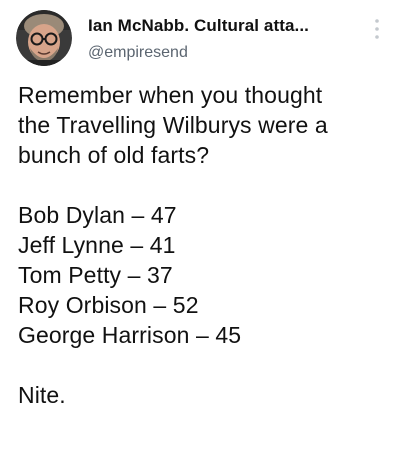  Describe the element at coordinates (97, 245) in the screenshot. I see `tweet-list-line: Jeff Lynne – 41` at that location.